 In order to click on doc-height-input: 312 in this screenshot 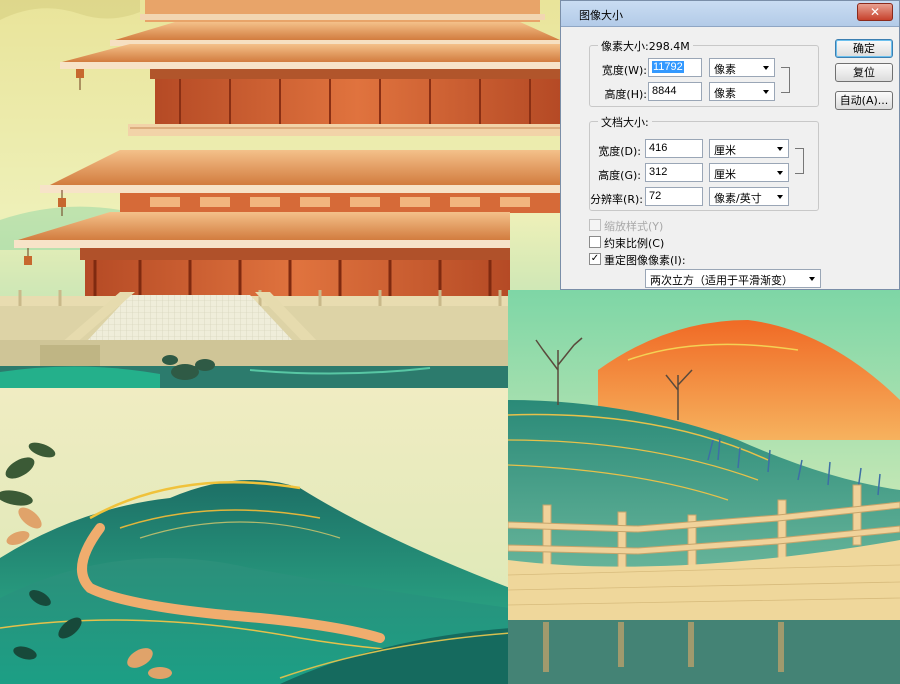, I will do `click(674, 172)`.